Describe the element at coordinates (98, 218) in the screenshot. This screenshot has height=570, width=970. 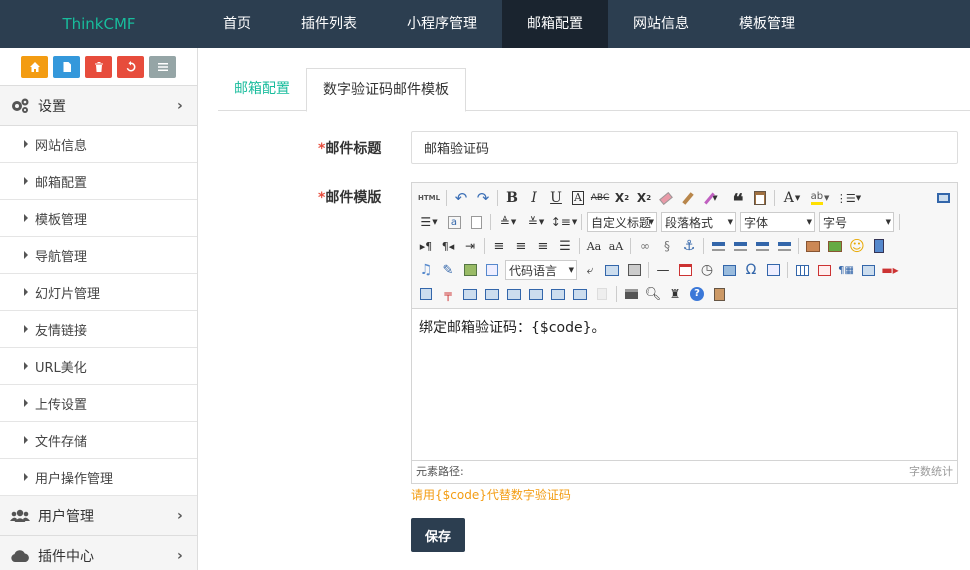
I see `sidebar-item-template-manage: 模板管理` at that location.